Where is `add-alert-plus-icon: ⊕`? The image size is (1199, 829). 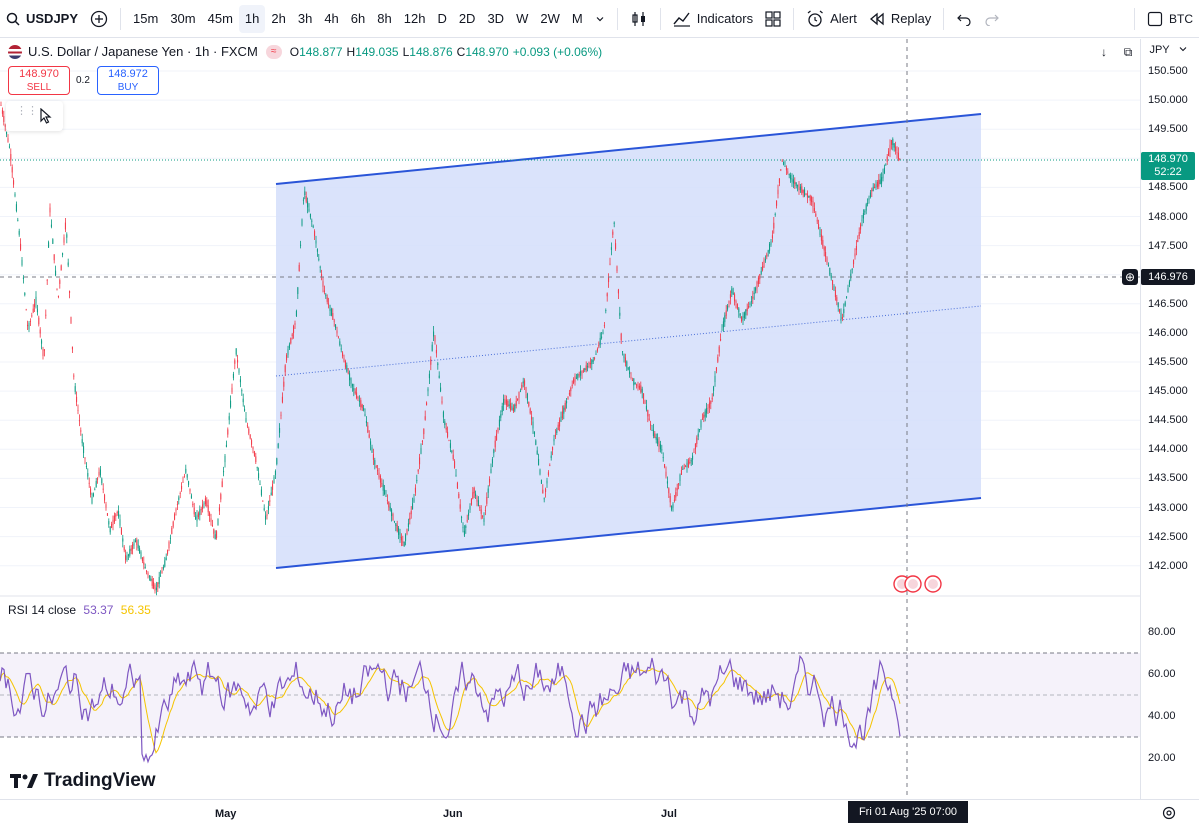
add-alert-plus-icon: ⊕ is located at coordinates (1130, 277).